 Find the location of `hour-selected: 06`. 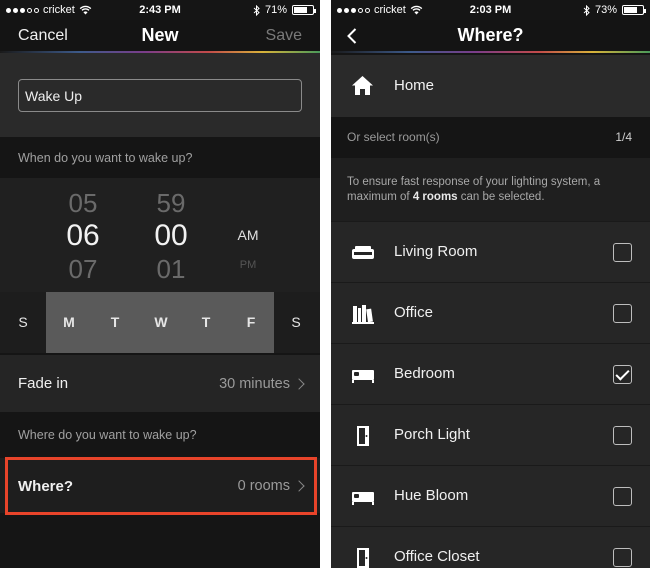

hour-selected: 06 is located at coordinates (83, 235).